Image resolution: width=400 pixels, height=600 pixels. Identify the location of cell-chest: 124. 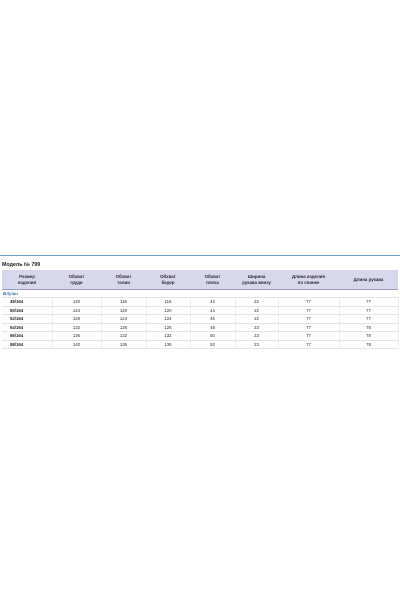
(77, 310).